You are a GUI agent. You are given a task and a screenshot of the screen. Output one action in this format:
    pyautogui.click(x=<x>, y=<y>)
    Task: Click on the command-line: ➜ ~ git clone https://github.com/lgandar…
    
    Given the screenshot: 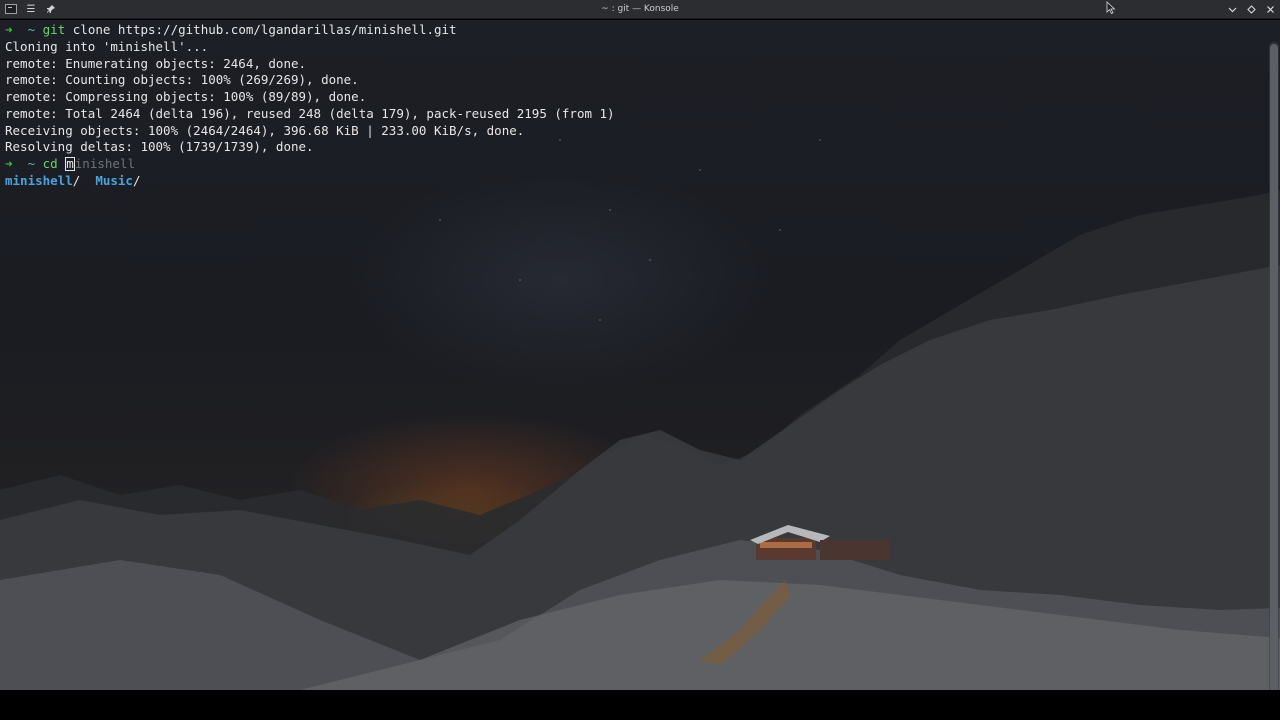 What is the action you would take?
    pyautogui.click(x=635, y=30)
    